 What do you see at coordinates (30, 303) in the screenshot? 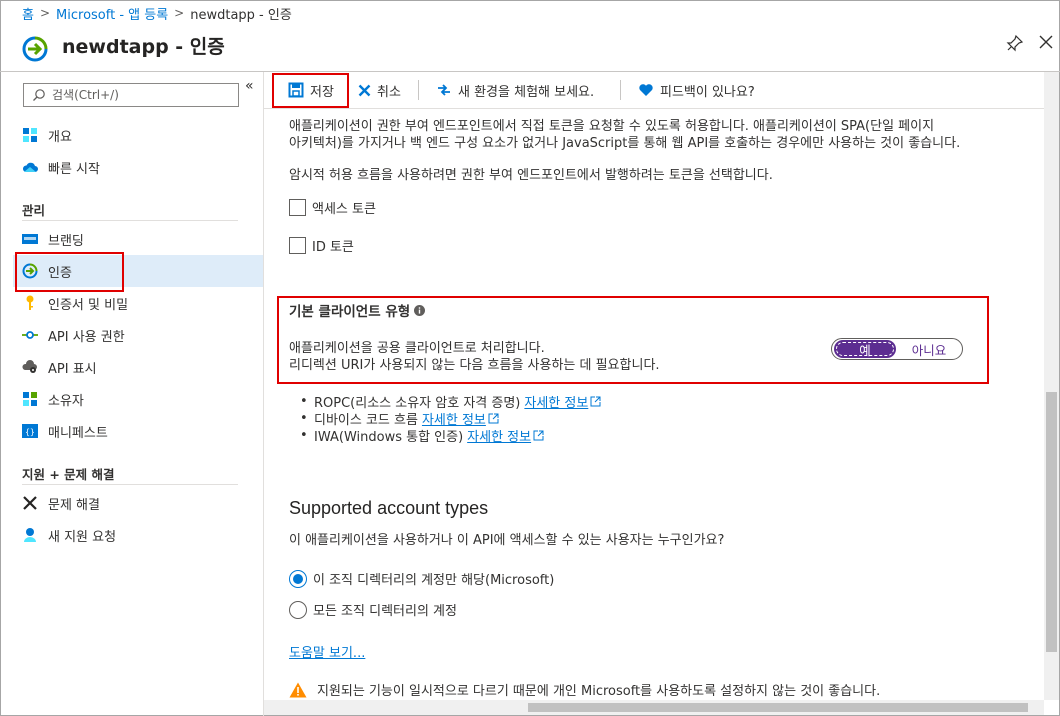
I see `key-icon` at bounding box center [30, 303].